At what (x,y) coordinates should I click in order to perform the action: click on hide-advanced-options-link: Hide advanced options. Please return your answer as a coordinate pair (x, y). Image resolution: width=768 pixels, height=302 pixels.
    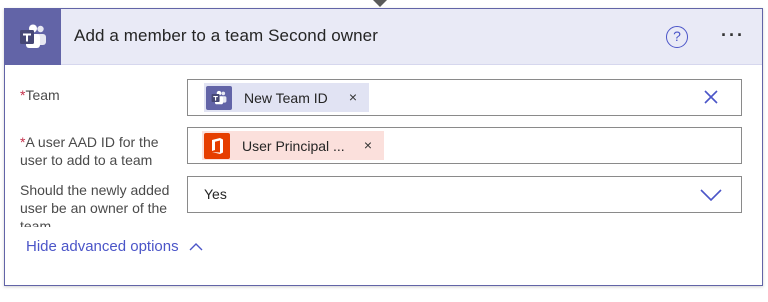
    Looking at the image, I should click on (114, 246).